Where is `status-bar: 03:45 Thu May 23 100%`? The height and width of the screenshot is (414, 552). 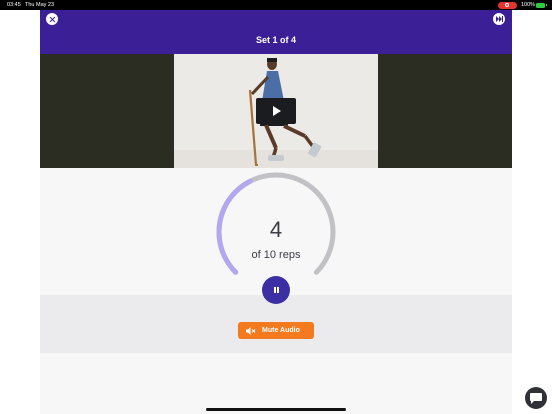
status-bar: 03:45 Thu May 23 100% is located at coordinates (276, 5).